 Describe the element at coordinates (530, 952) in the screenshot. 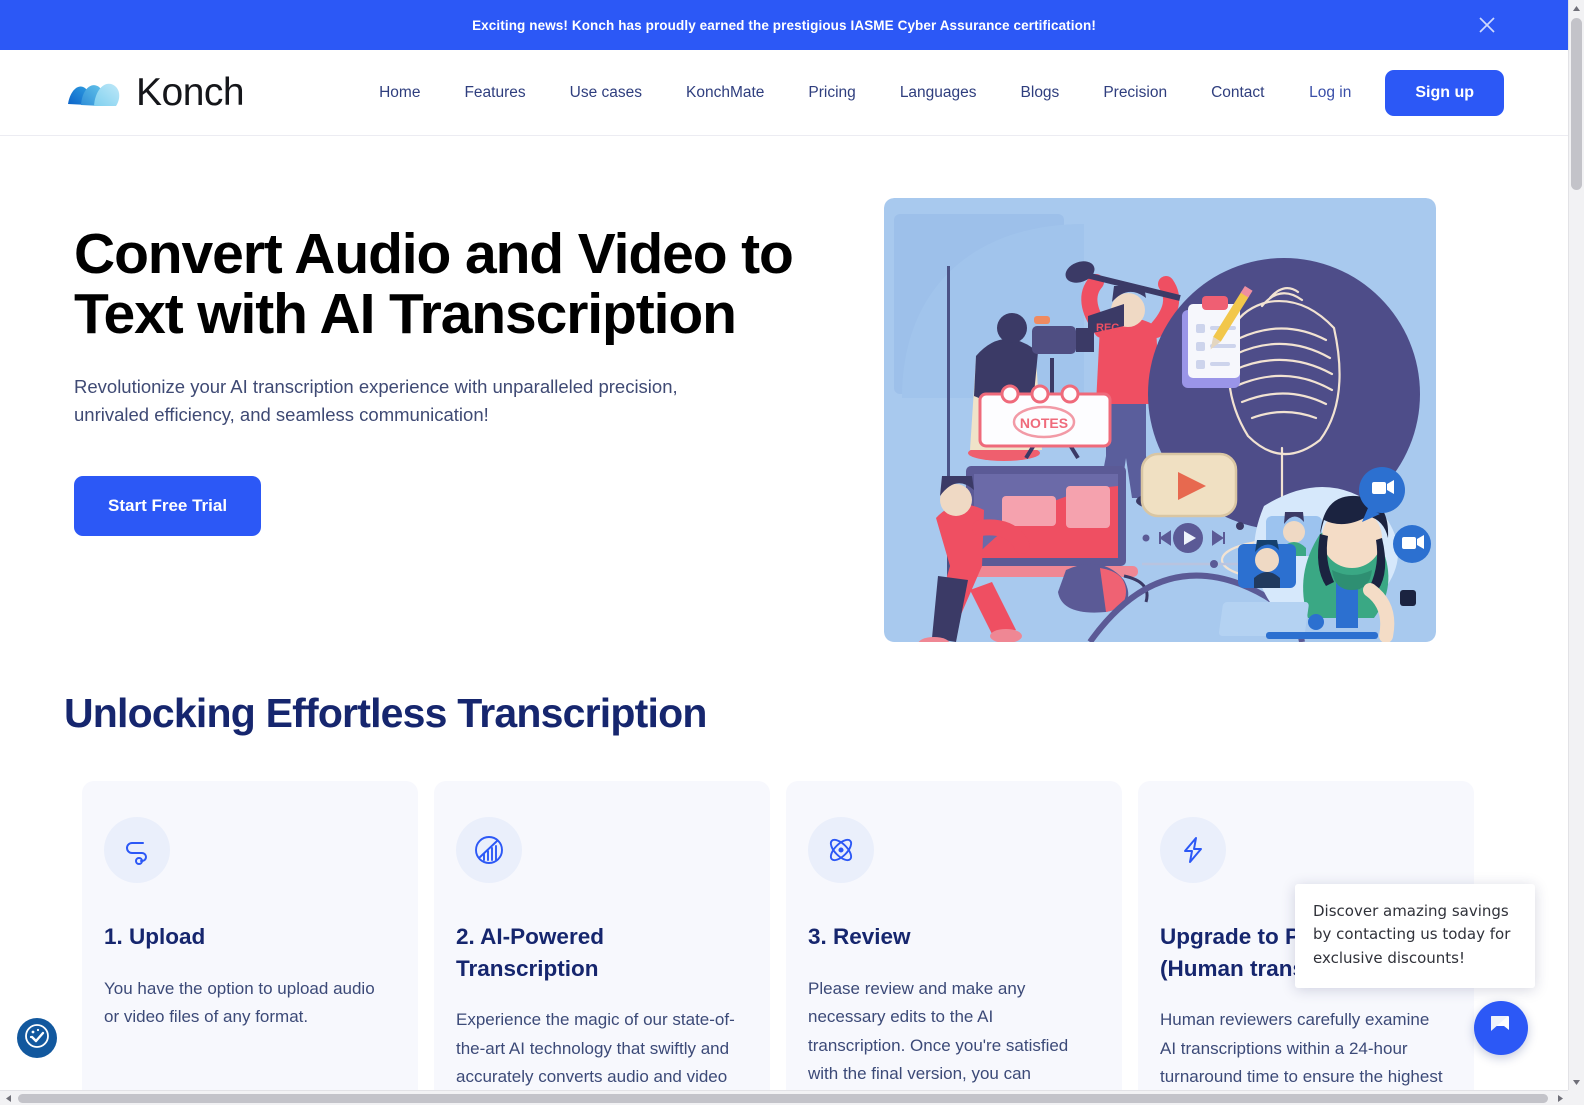

I see `card-title: 2. AI-Powered Transcription` at that location.